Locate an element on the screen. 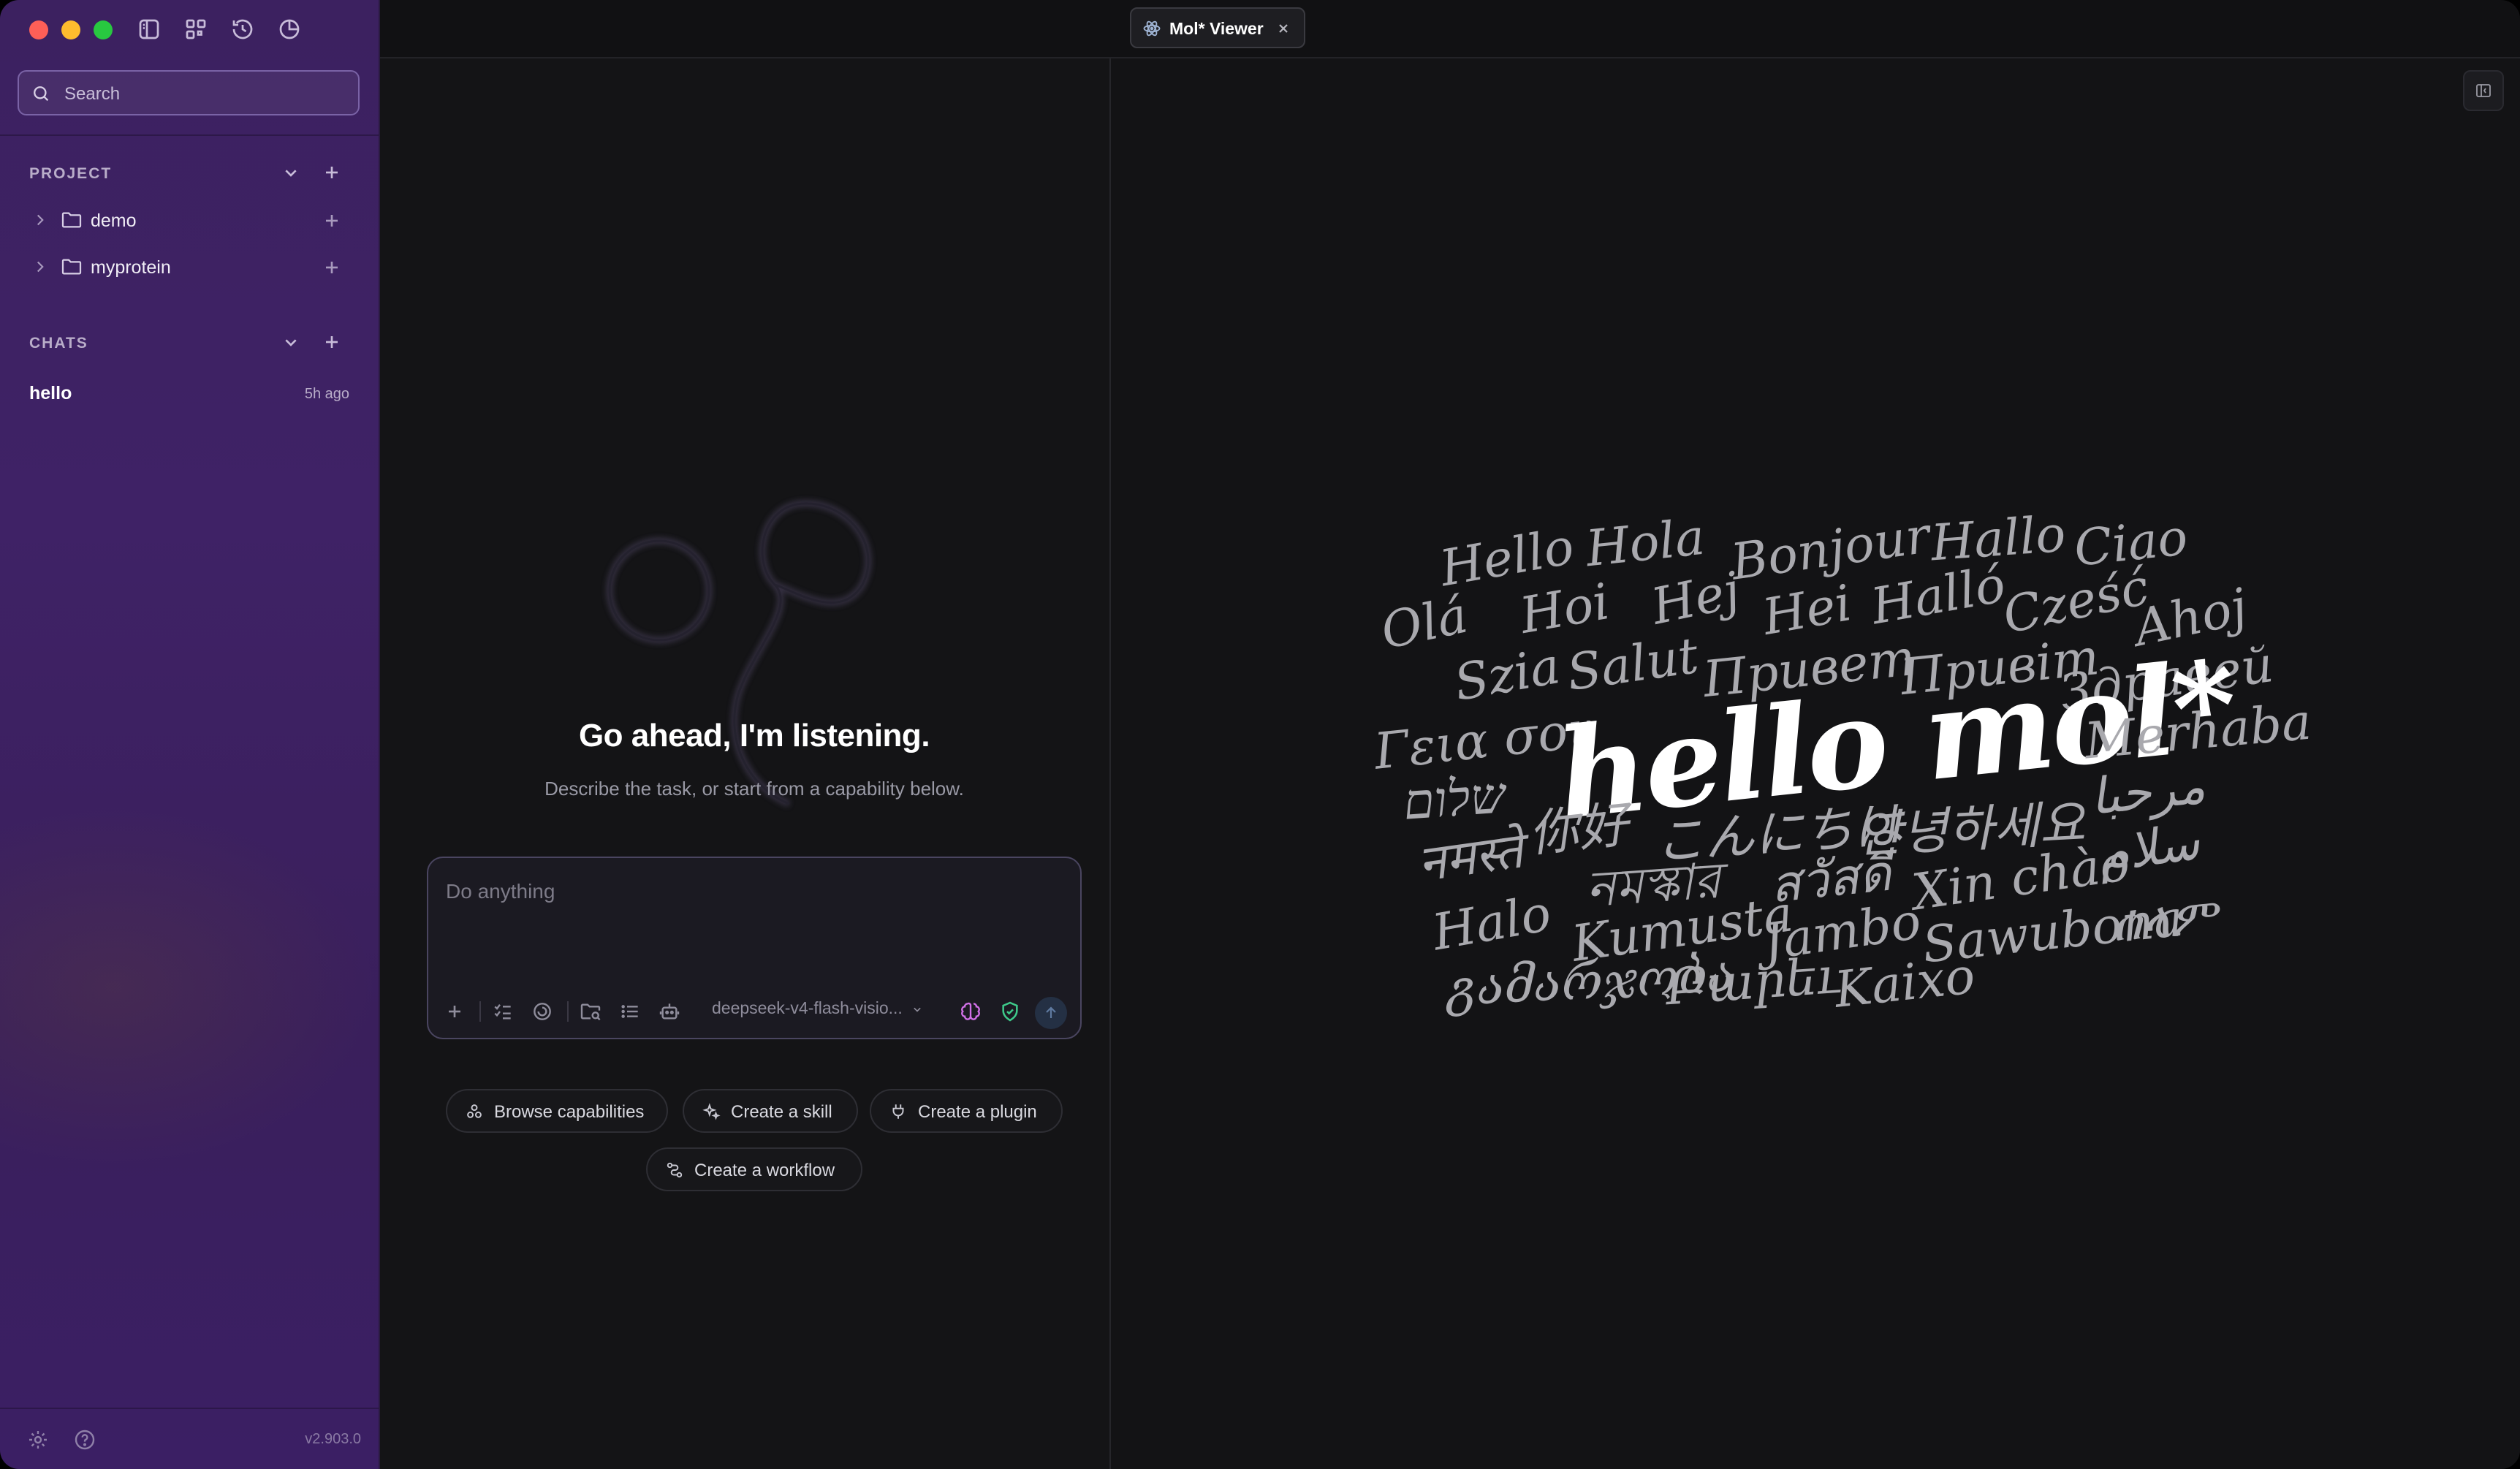 This screenshot has height=1469, width=2520. panel-icon is located at coordinates (2483, 90).